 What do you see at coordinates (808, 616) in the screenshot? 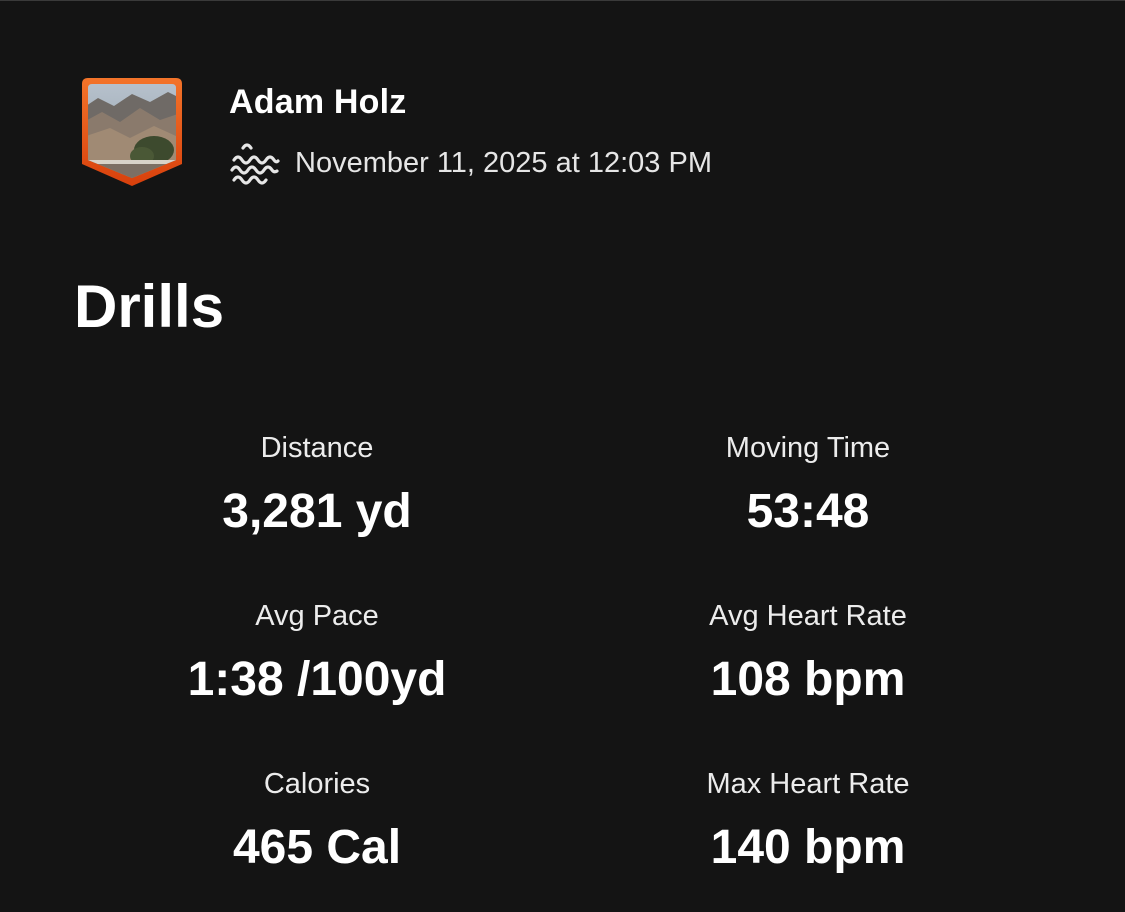
I see `stat-label: Avg Heart Rate` at bounding box center [808, 616].